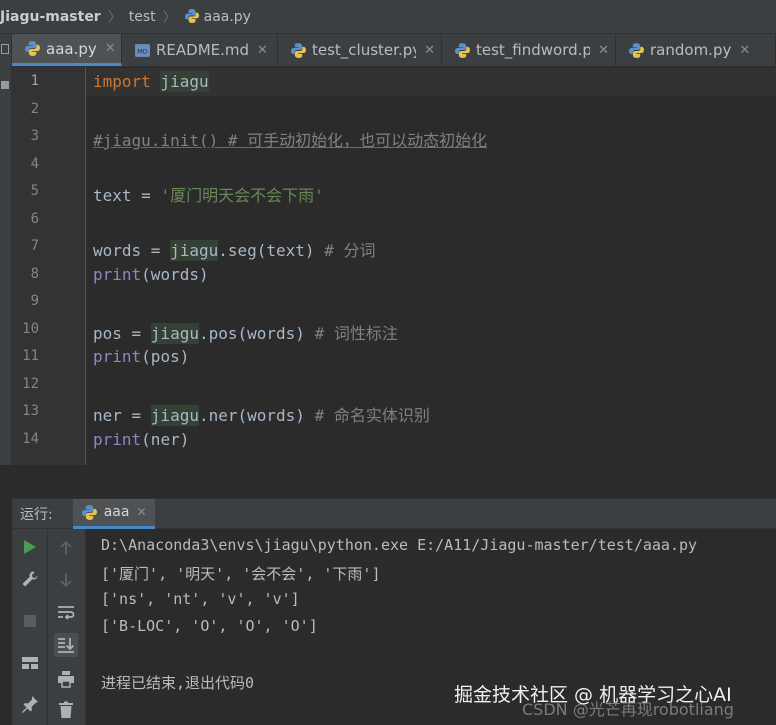  I want to click on project-tool-strip, so click(6, 266).